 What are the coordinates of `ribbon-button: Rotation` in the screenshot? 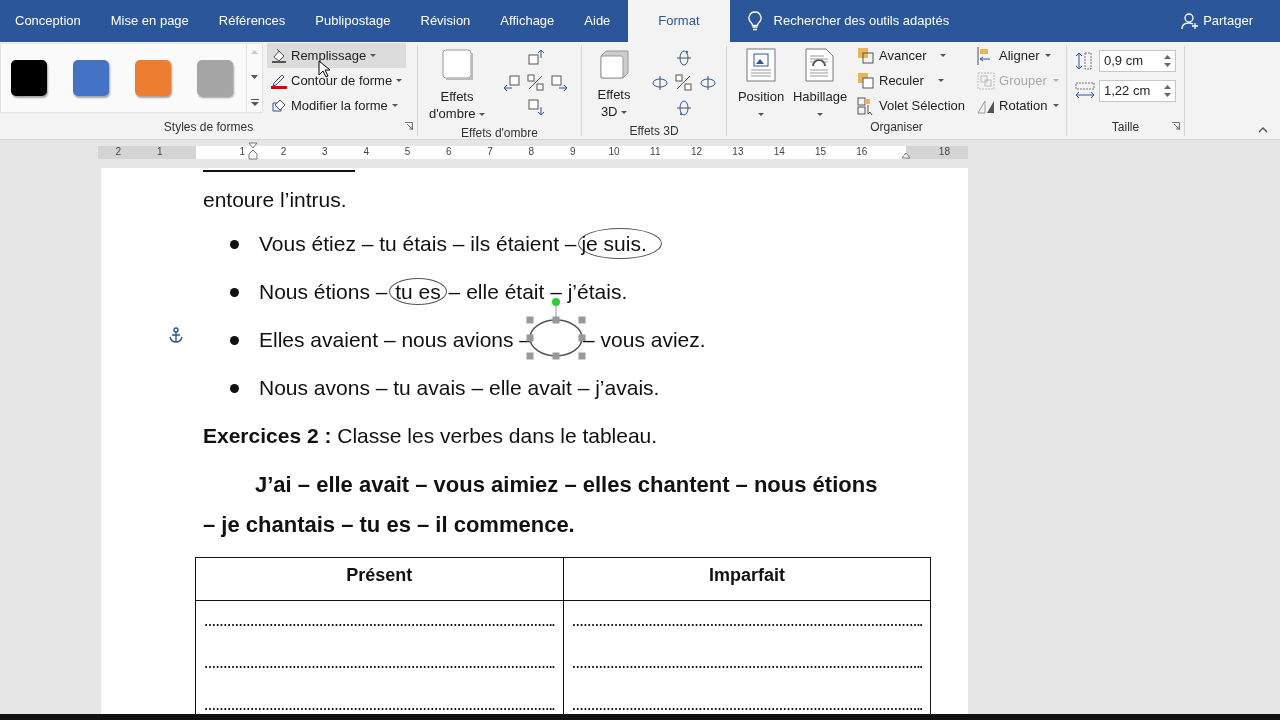 It's located at (1018, 105).